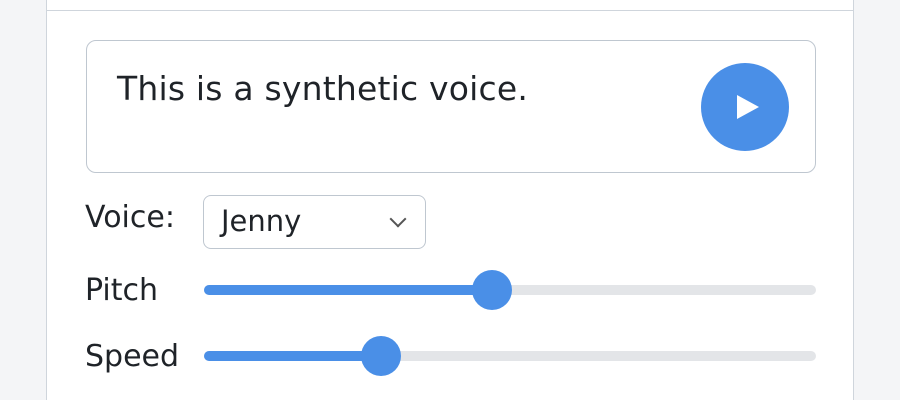  Describe the element at coordinates (398, 219) in the screenshot. I see `chevron-down-icon` at that location.